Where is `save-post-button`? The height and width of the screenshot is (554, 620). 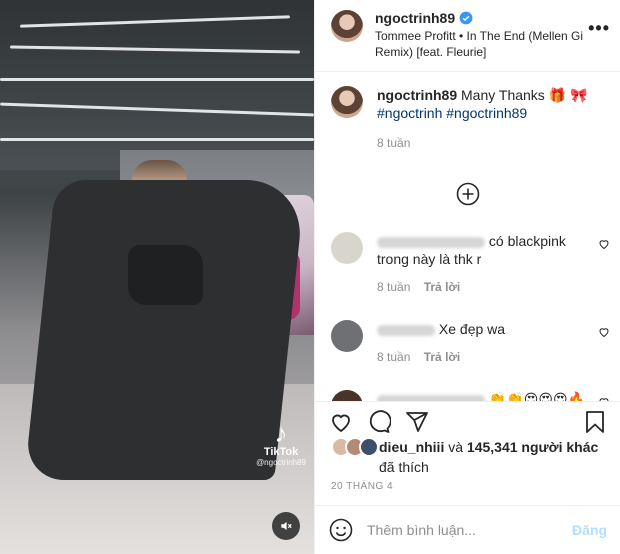
save-post-button is located at coordinates (595, 423).